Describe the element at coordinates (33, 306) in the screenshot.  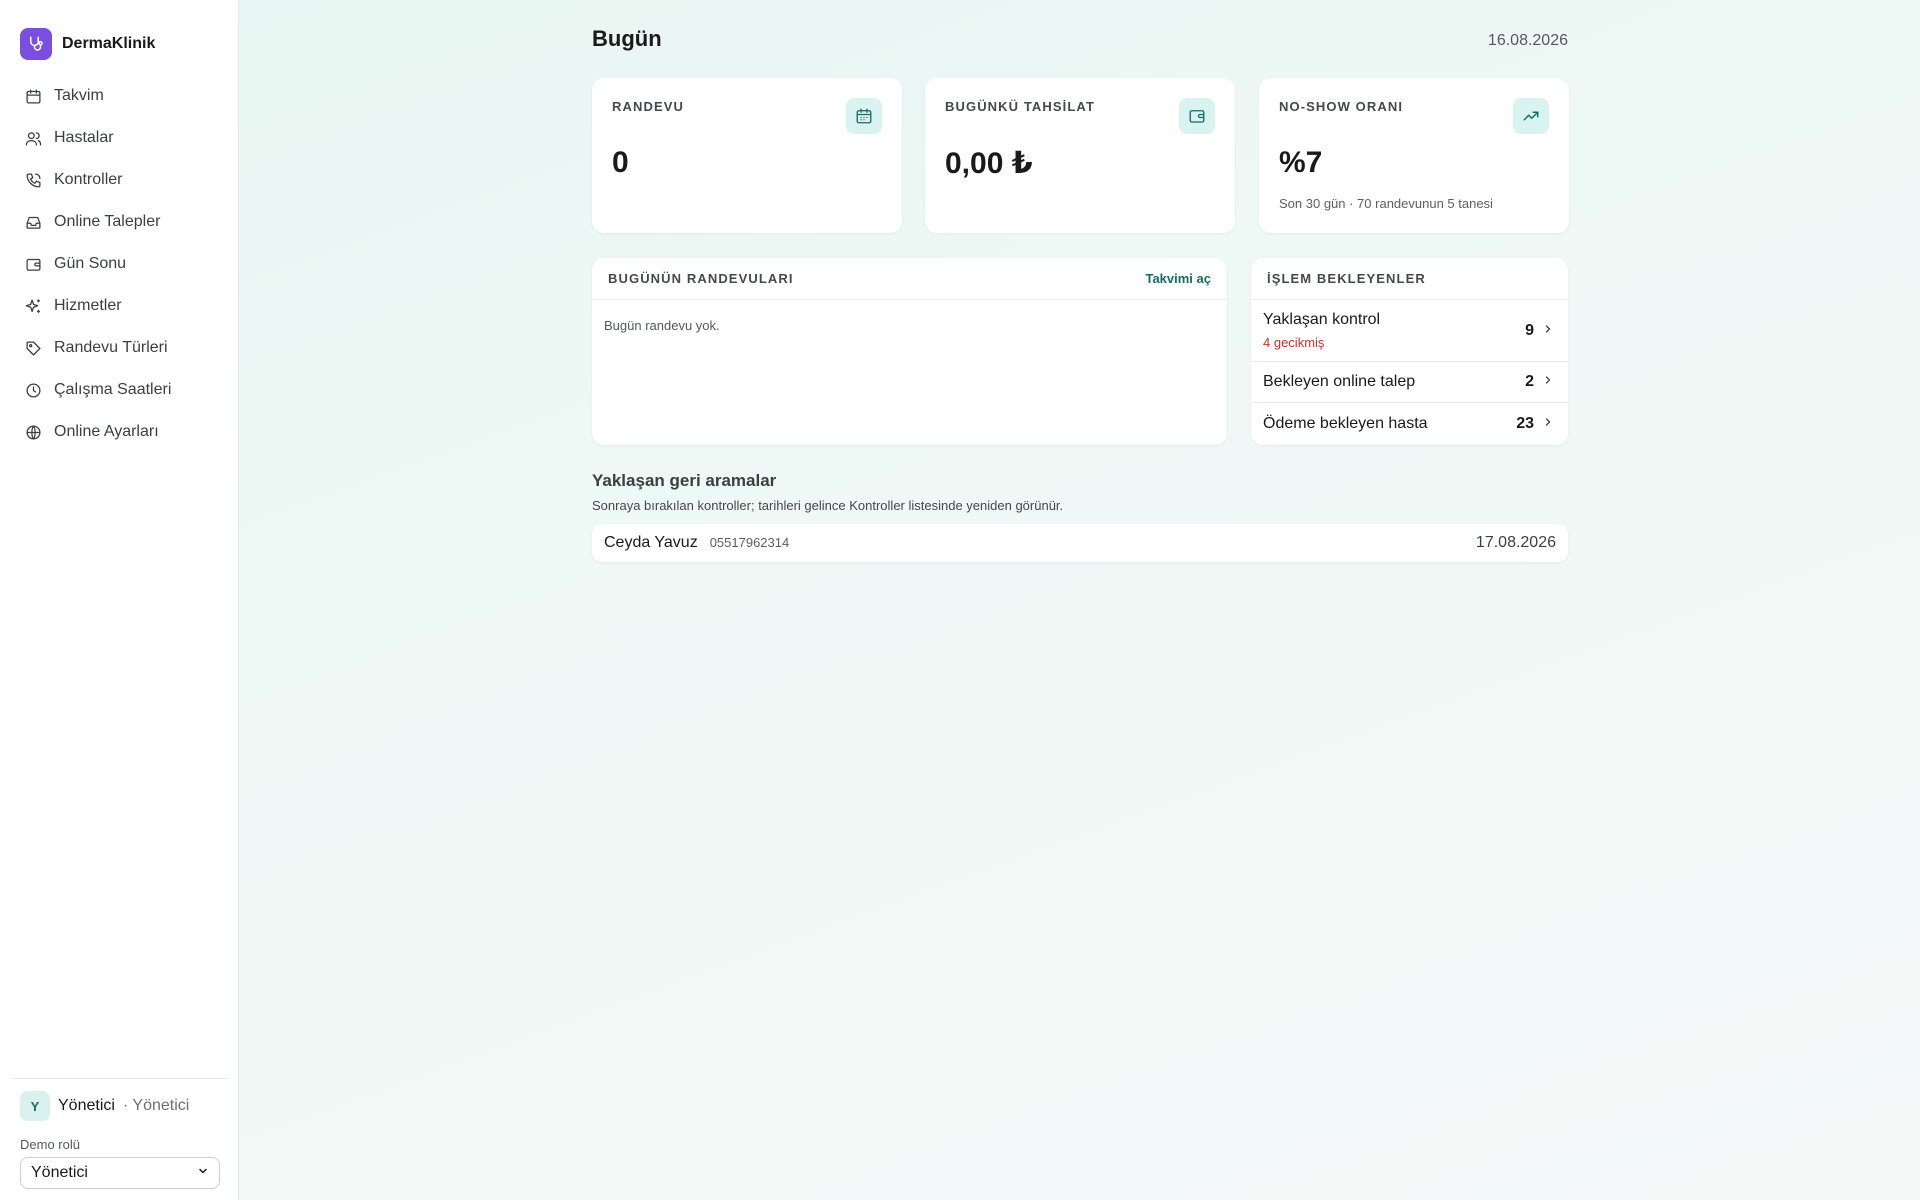
I see `sparkles-icon` at that location.